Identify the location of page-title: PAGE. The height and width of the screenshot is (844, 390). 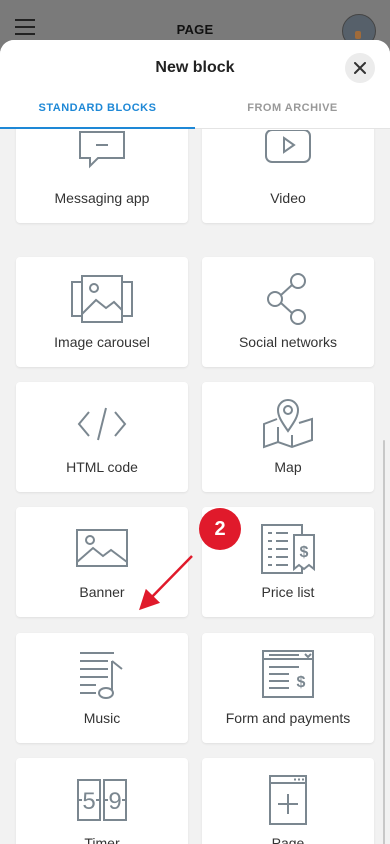
(195, 29).